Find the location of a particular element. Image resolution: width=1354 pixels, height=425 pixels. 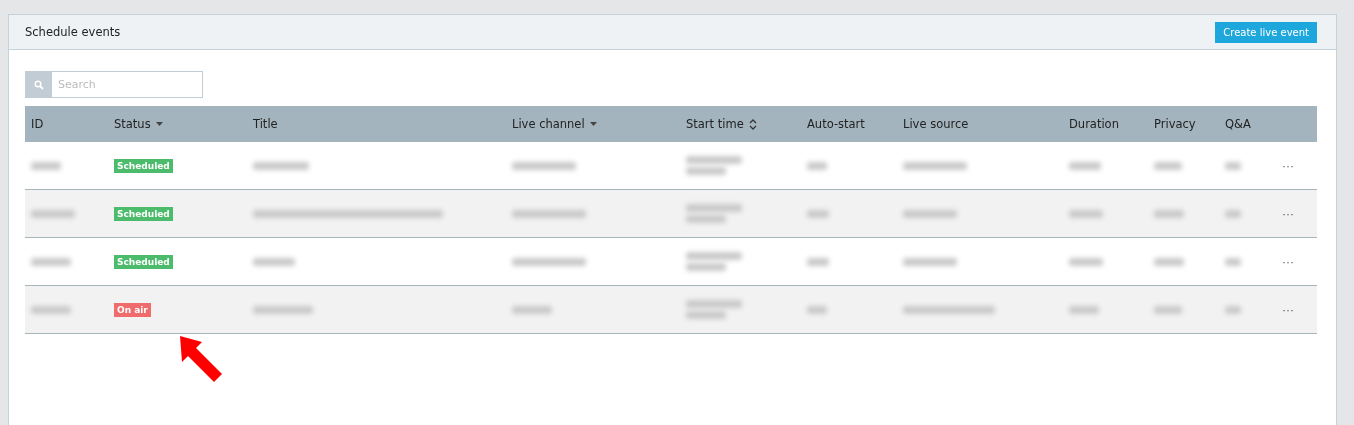

search-field: Search is located at coordinates (127, 84).